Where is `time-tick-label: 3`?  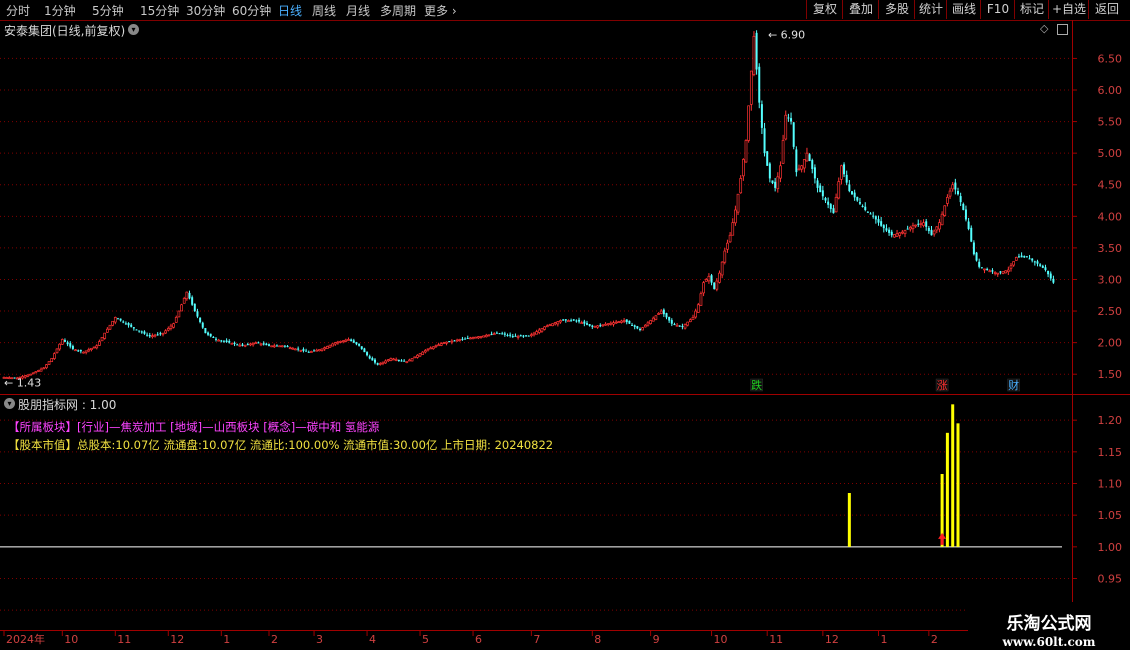 time-tick-label: 3 is located at coordinates (319, 639).